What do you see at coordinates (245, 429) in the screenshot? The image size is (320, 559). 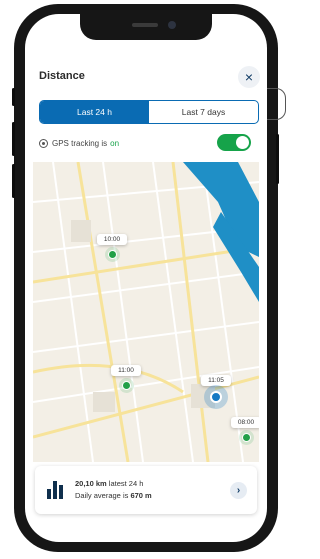 I see `map-pin: 08:00` at bounding box center [245, 429].